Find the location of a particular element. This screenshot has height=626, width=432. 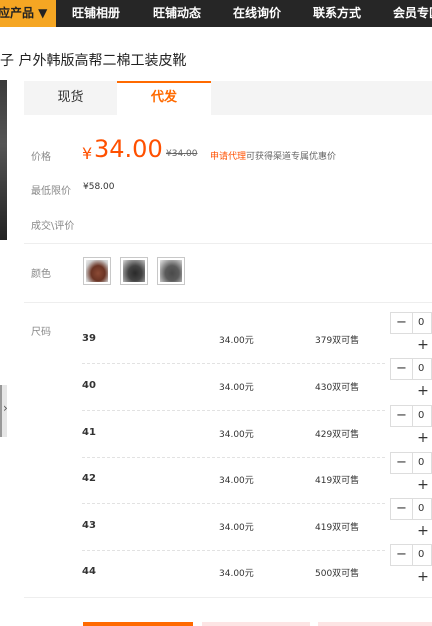

size-value: 42 is located at coordinates (89, 478).